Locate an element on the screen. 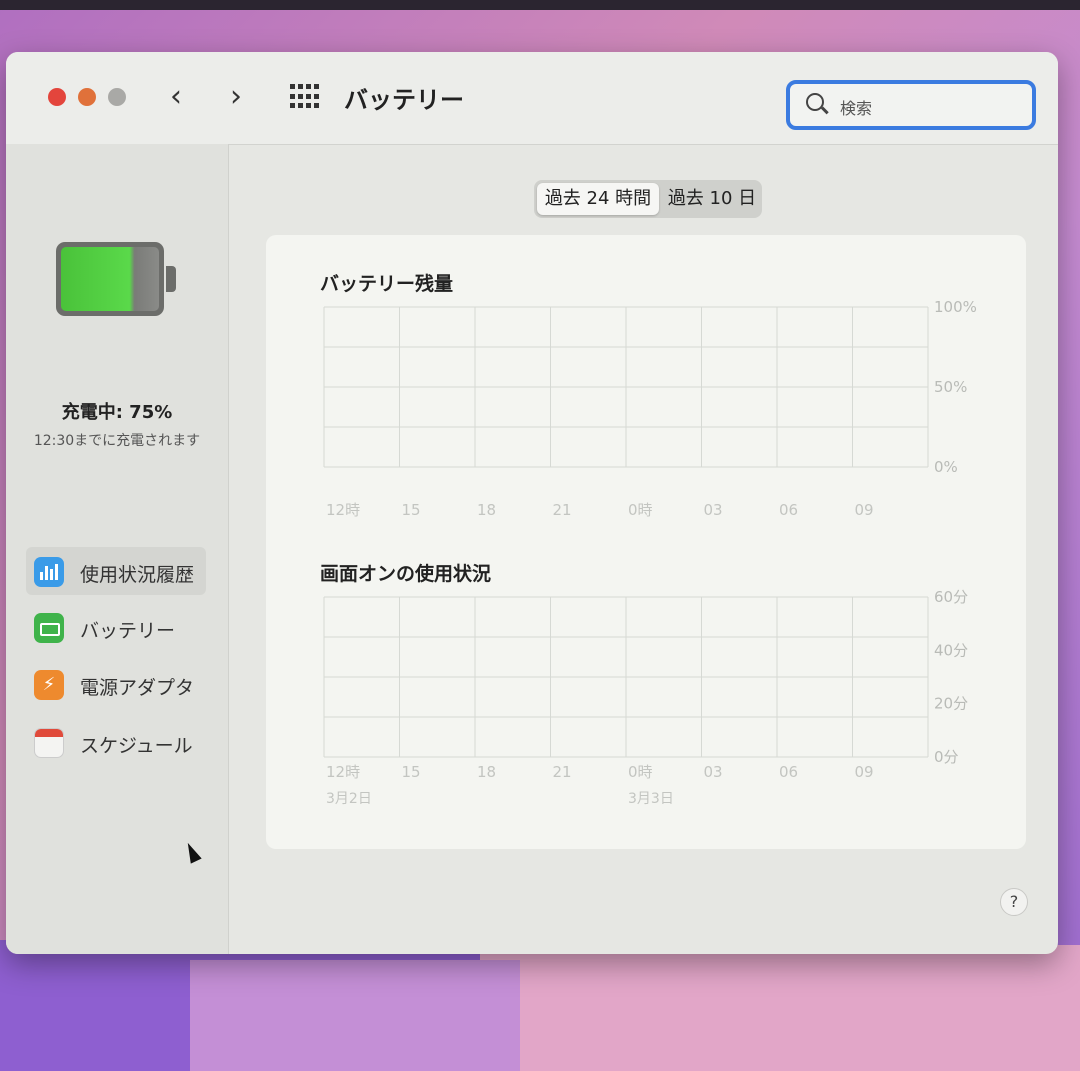 The image size is (1080, 1071). charging-status: 充電中: 75% is located at coordinates (117, 412).